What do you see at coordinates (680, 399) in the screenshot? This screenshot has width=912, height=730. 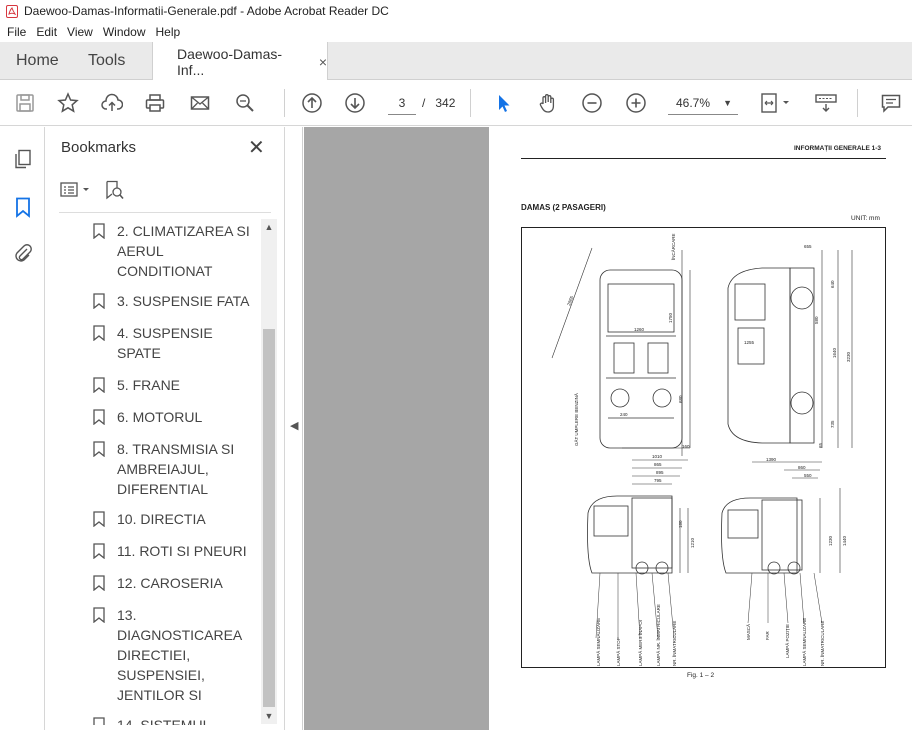 I see `drawing-dimension: 680` at bounding box center [680, 399].